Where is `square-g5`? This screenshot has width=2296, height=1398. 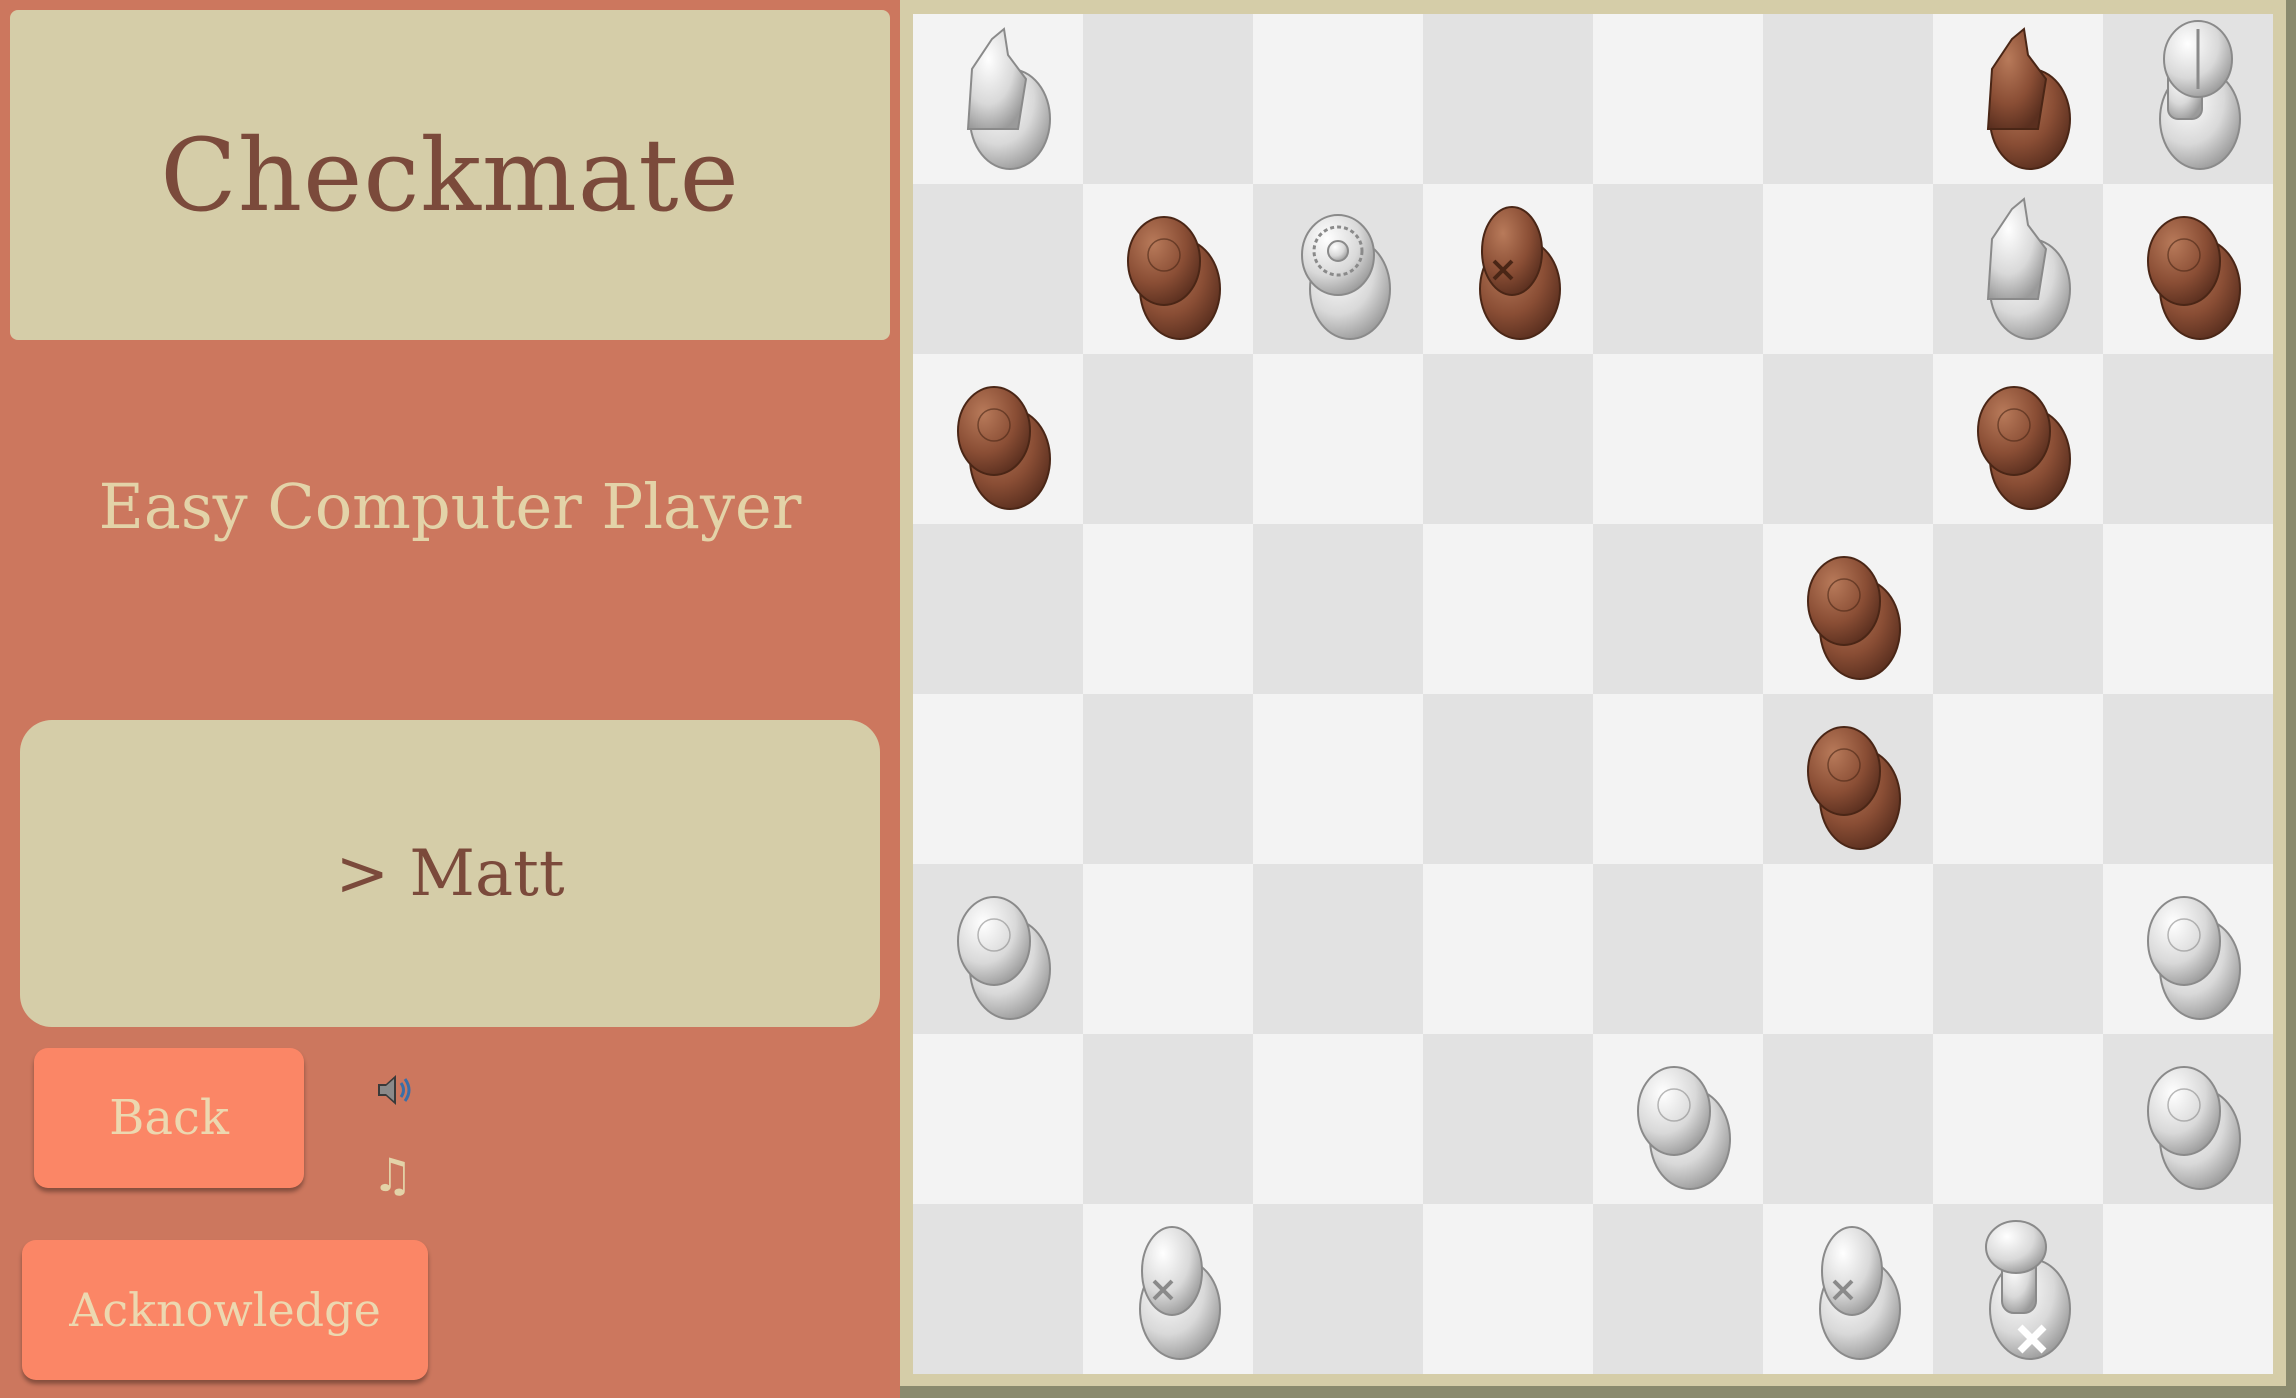 square-g5 is located at coordinates (2018, 609).